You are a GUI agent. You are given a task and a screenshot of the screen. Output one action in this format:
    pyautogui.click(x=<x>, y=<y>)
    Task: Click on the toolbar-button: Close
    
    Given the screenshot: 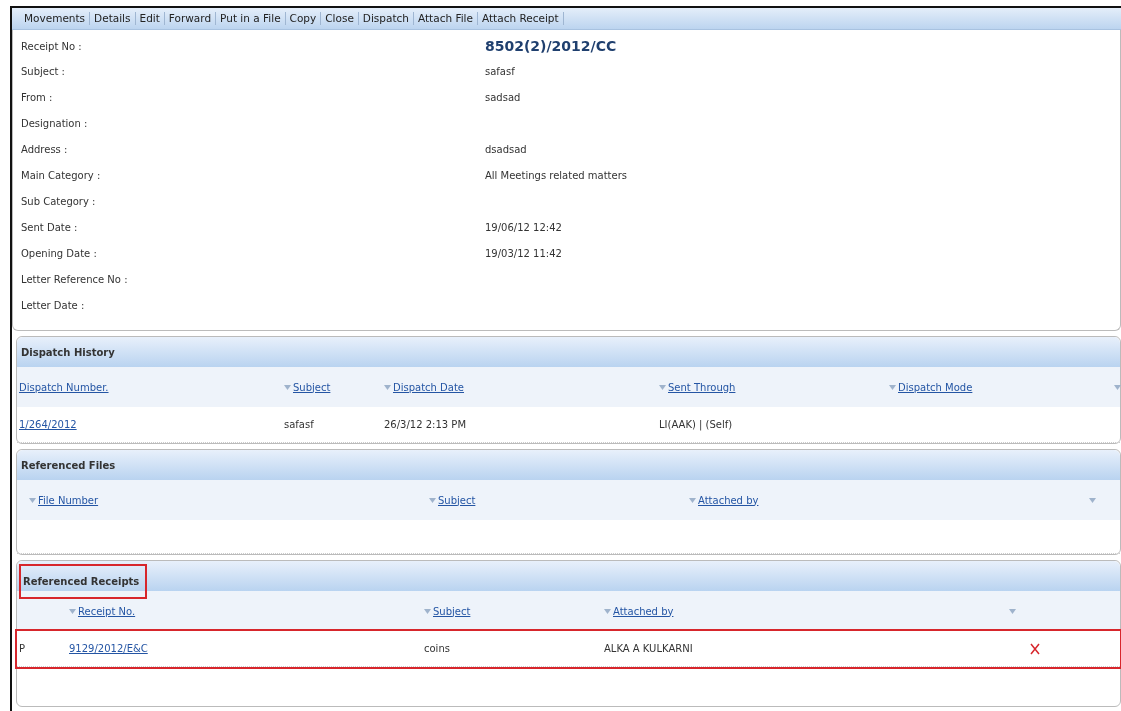 What is the action you would take?
    pyautogui.click(x=340, y=18)
    